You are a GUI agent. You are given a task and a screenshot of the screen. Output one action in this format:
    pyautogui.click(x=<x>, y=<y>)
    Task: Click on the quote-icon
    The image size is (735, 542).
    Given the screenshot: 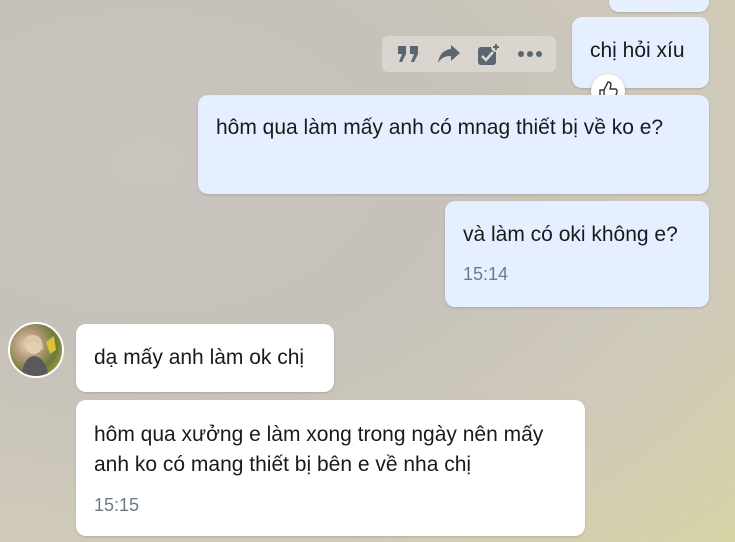 What is the action you would take?
    pyautogui.click(x=408, y=54)
    